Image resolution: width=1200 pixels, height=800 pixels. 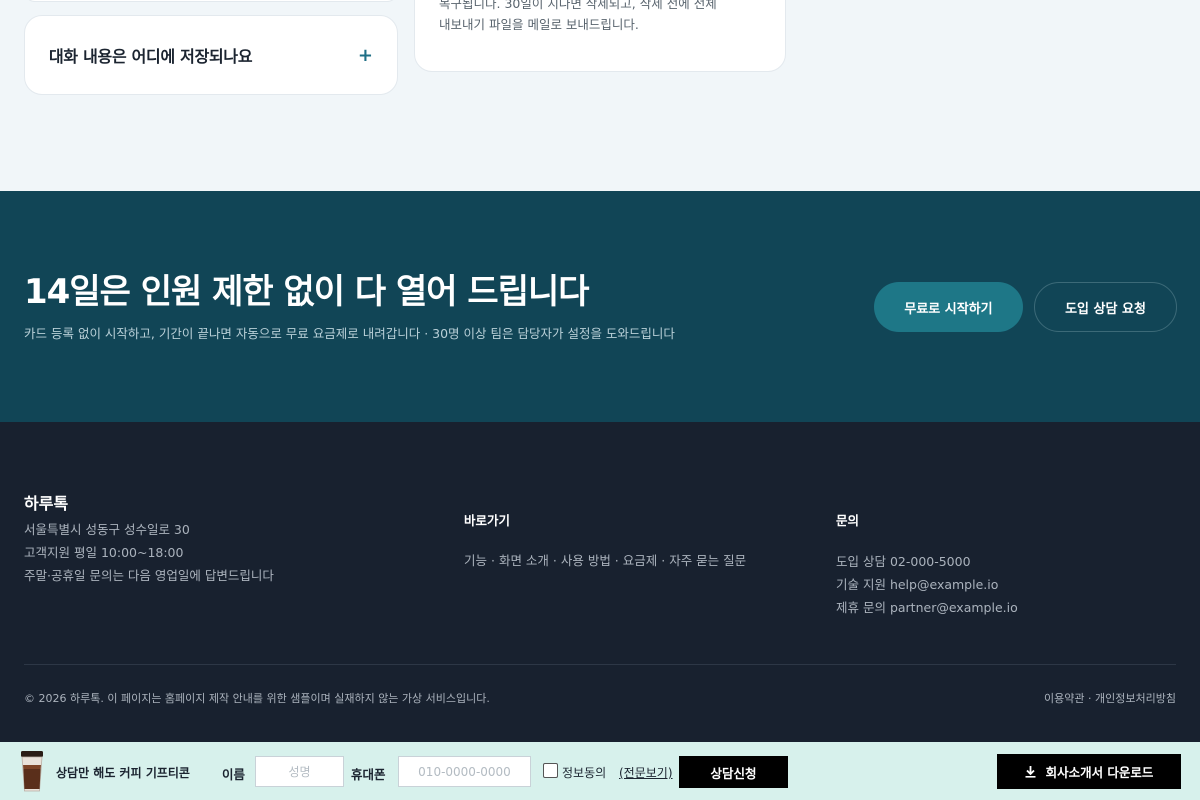 What do you see at coordinates (903, 561) in the screenshot?
I see `contact-sales: 도입 상담 02-000-5000` at bounding box center [903, 561].